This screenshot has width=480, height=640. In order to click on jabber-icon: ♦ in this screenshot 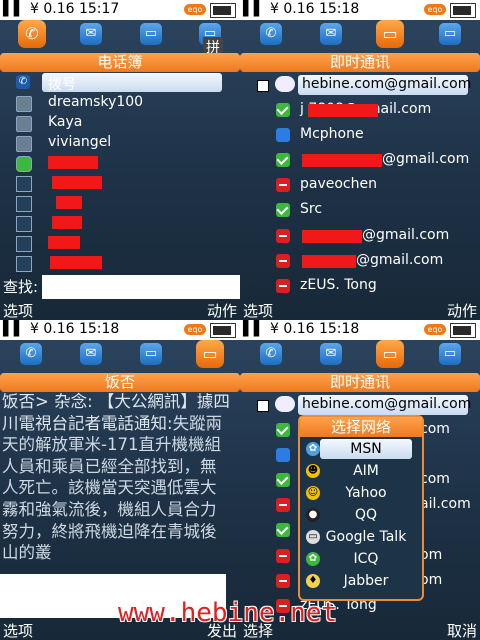, I will do `click(313, 581)`.